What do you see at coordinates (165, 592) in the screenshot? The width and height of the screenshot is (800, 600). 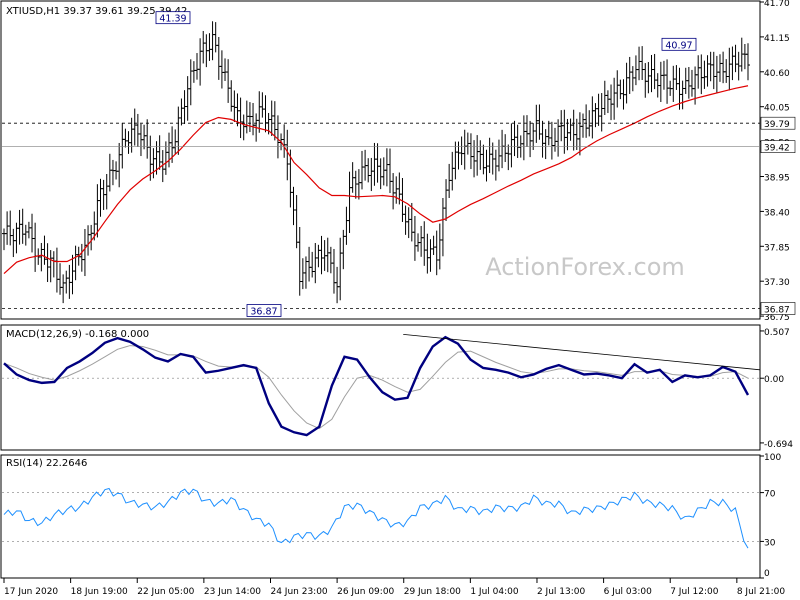 I see `x-tick-label: 22 Jun 05:00` at bounding box center [165, 592].